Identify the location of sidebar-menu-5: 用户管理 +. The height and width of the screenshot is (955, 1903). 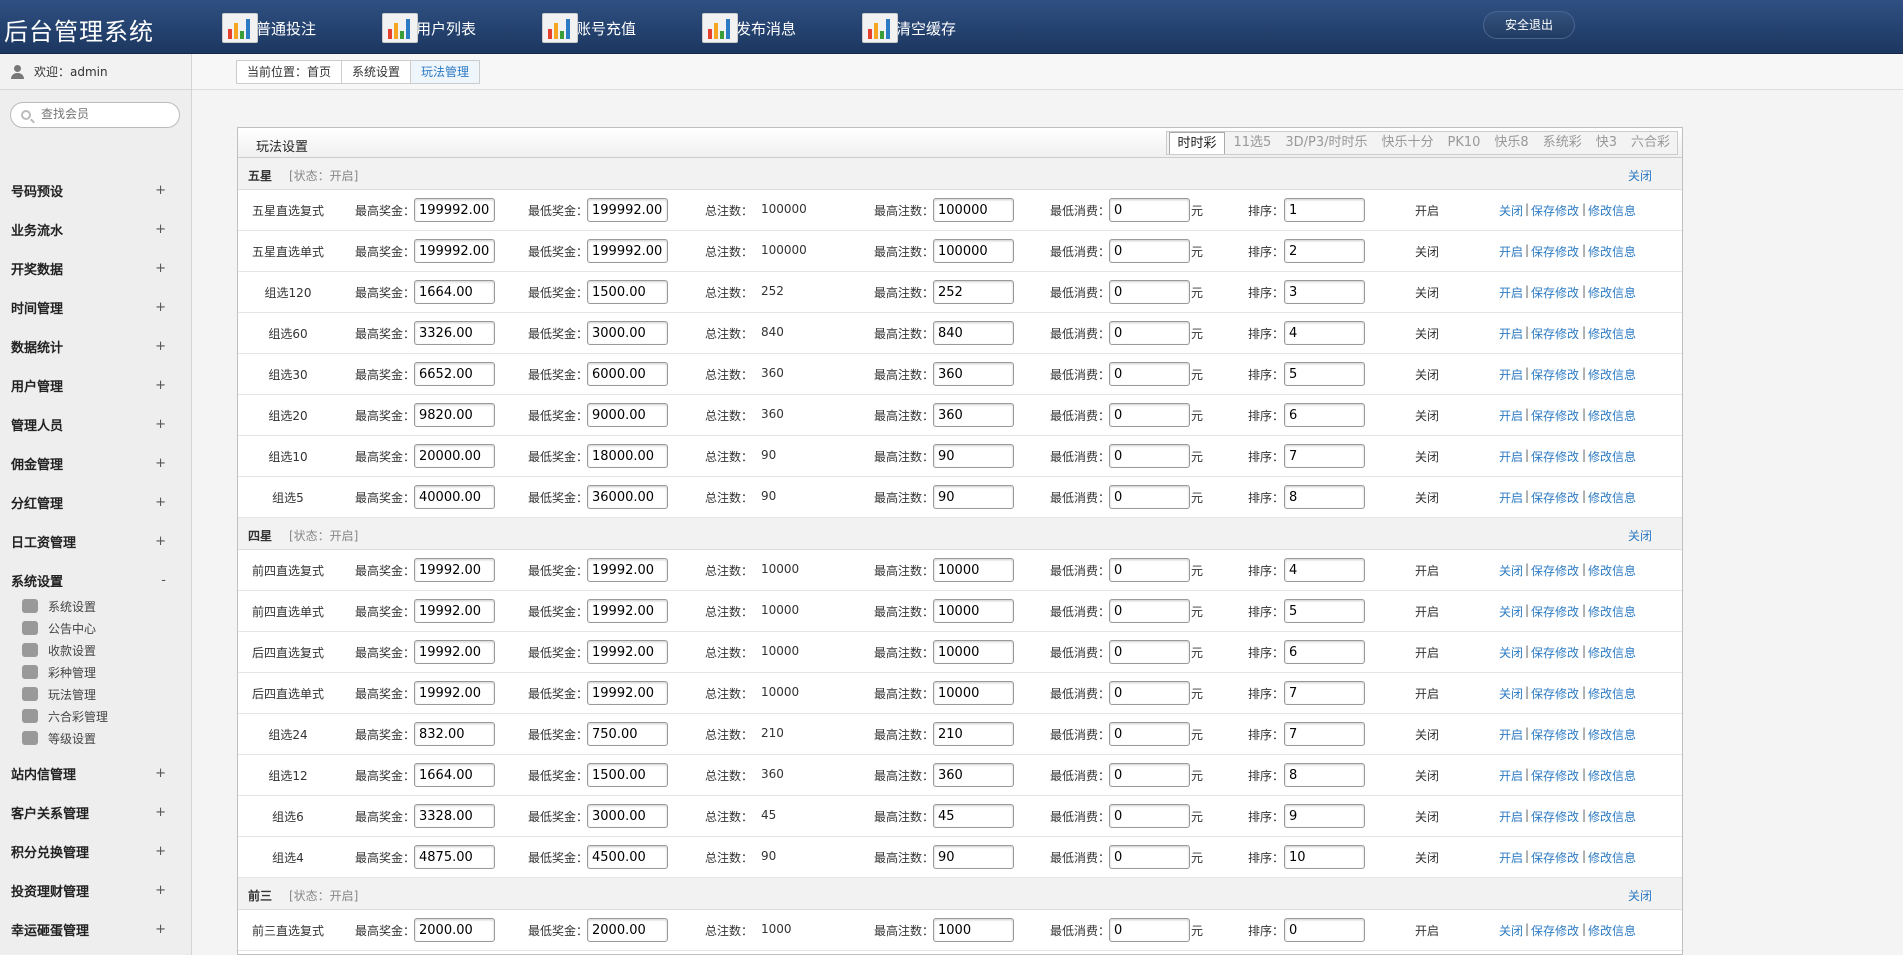
(95, 385).